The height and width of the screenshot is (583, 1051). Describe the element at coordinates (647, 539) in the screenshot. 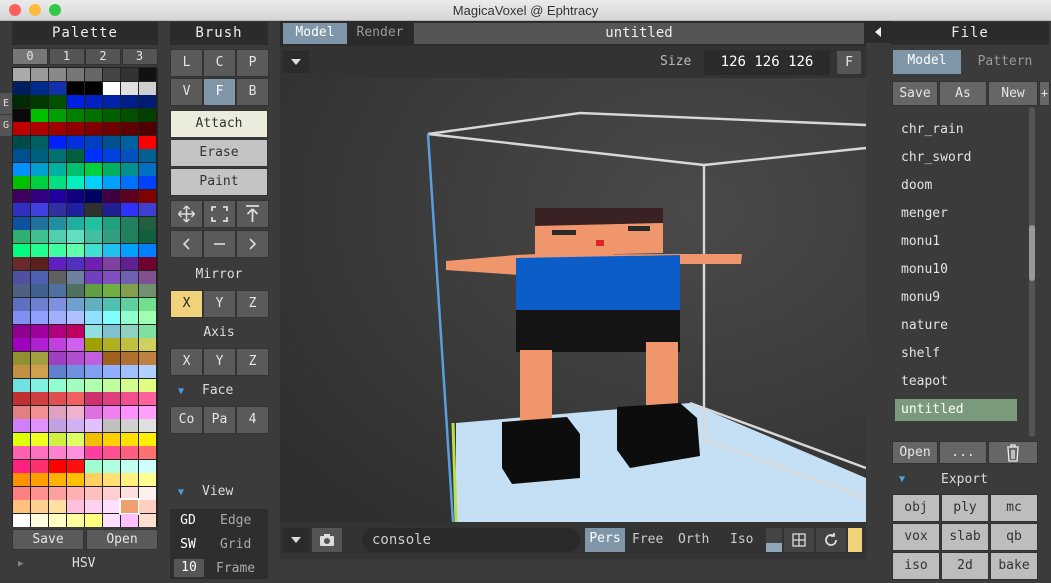

I see `camera-mode-free: Free` at that location.